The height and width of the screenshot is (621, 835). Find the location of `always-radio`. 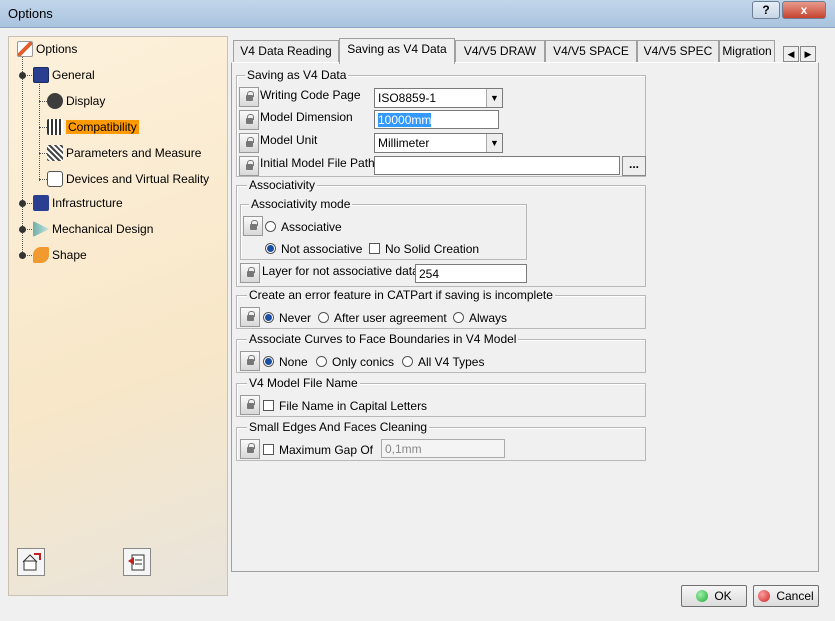

always-radio is located at coordinates (458, 317).